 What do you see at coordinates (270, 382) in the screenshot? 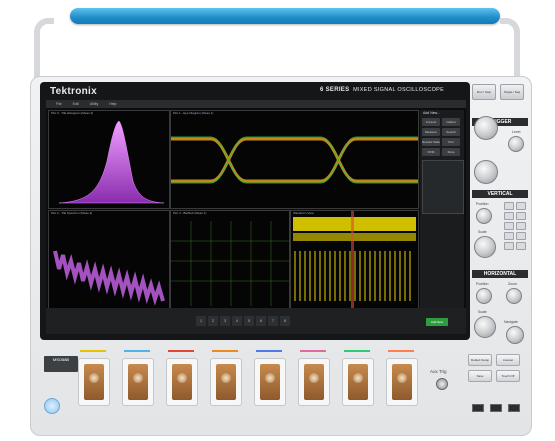
I see `ch5-connector` at bounding box center [270, 382].